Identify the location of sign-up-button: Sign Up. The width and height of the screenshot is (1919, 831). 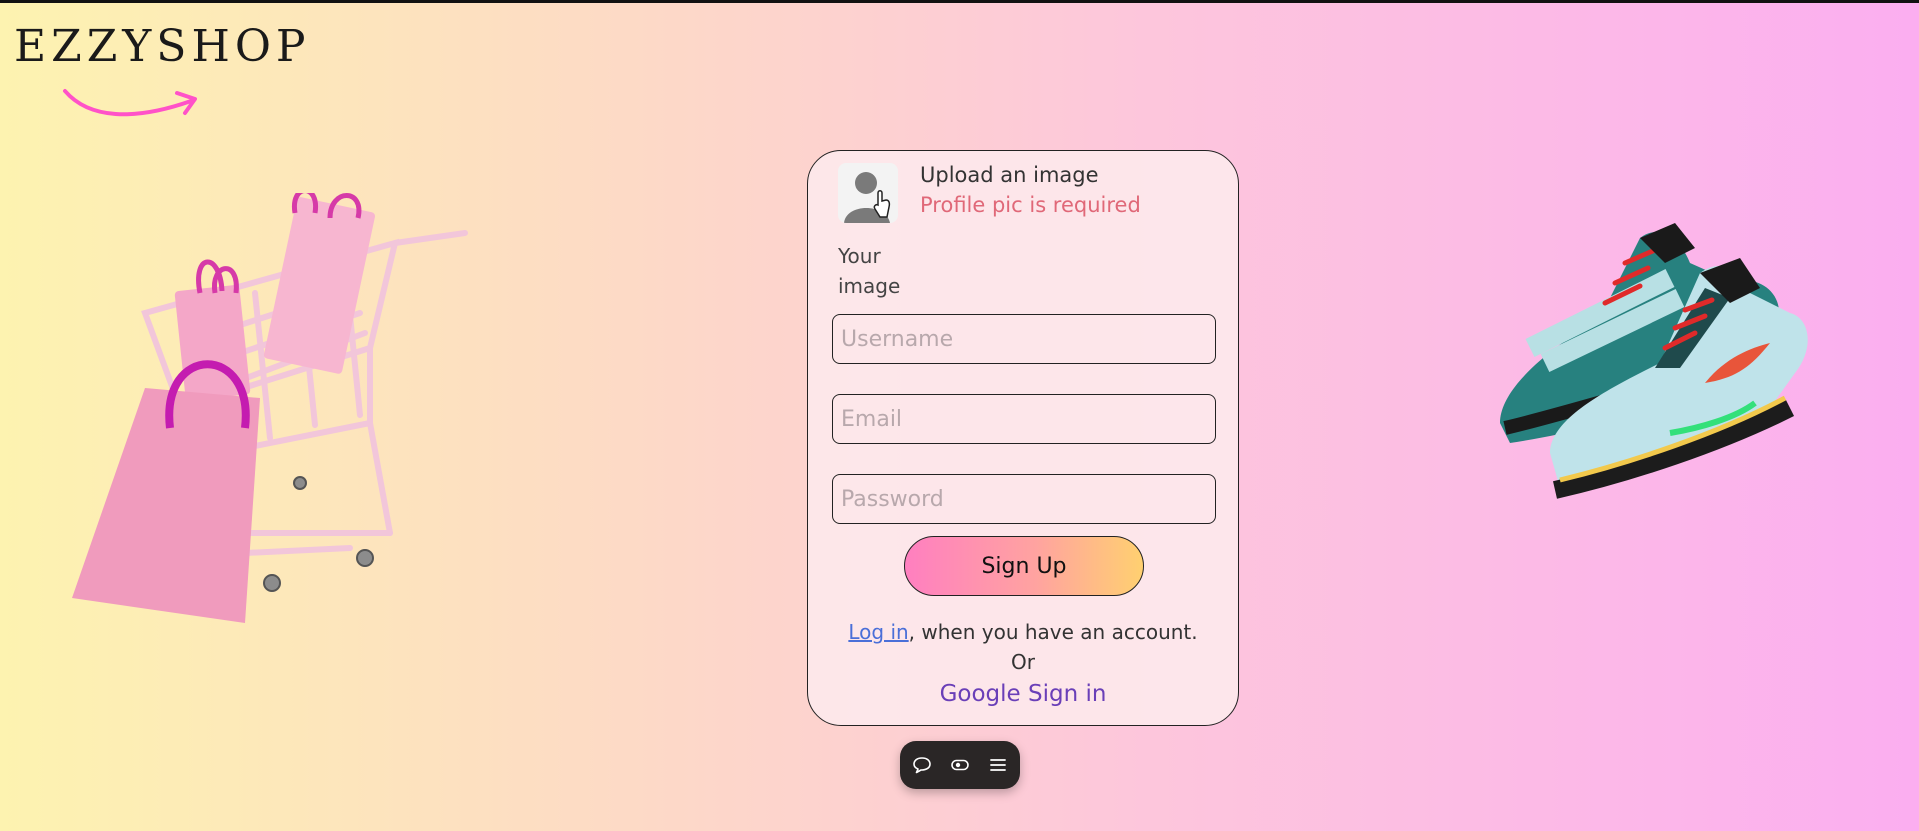
(1024, 566).